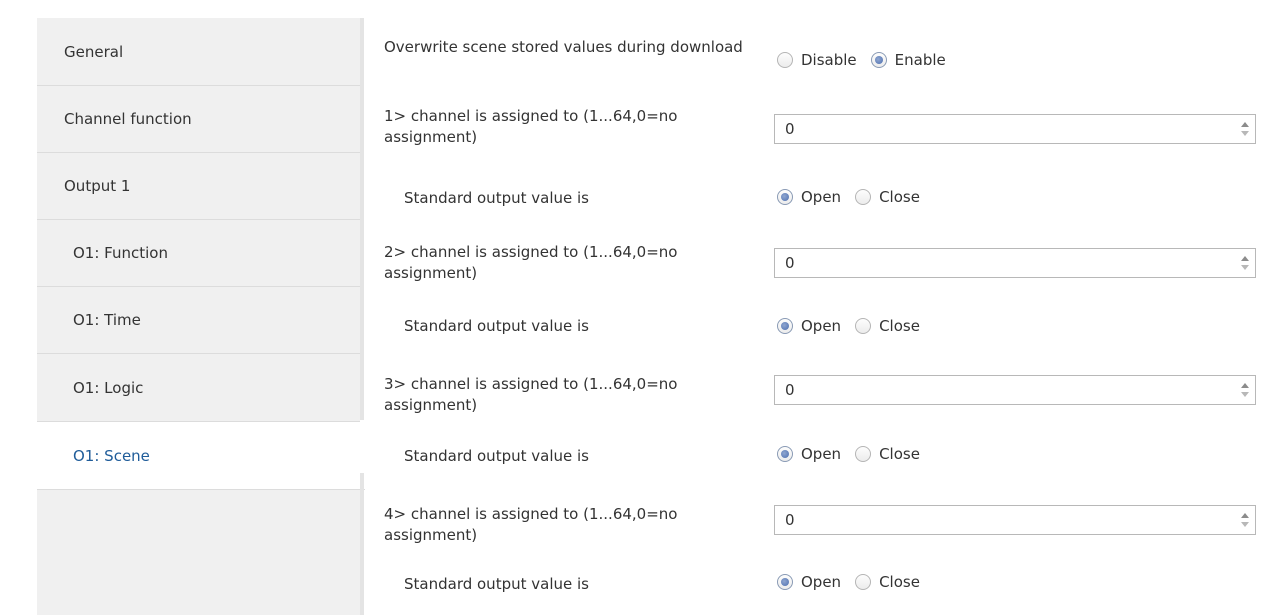 Image resolution: width=1276 pixels, height=615 pixels. Describe the element at coordinates (200, 388) in the screenshot. I see `sidebar-item-o1-logic: O1: Logic` at that location.